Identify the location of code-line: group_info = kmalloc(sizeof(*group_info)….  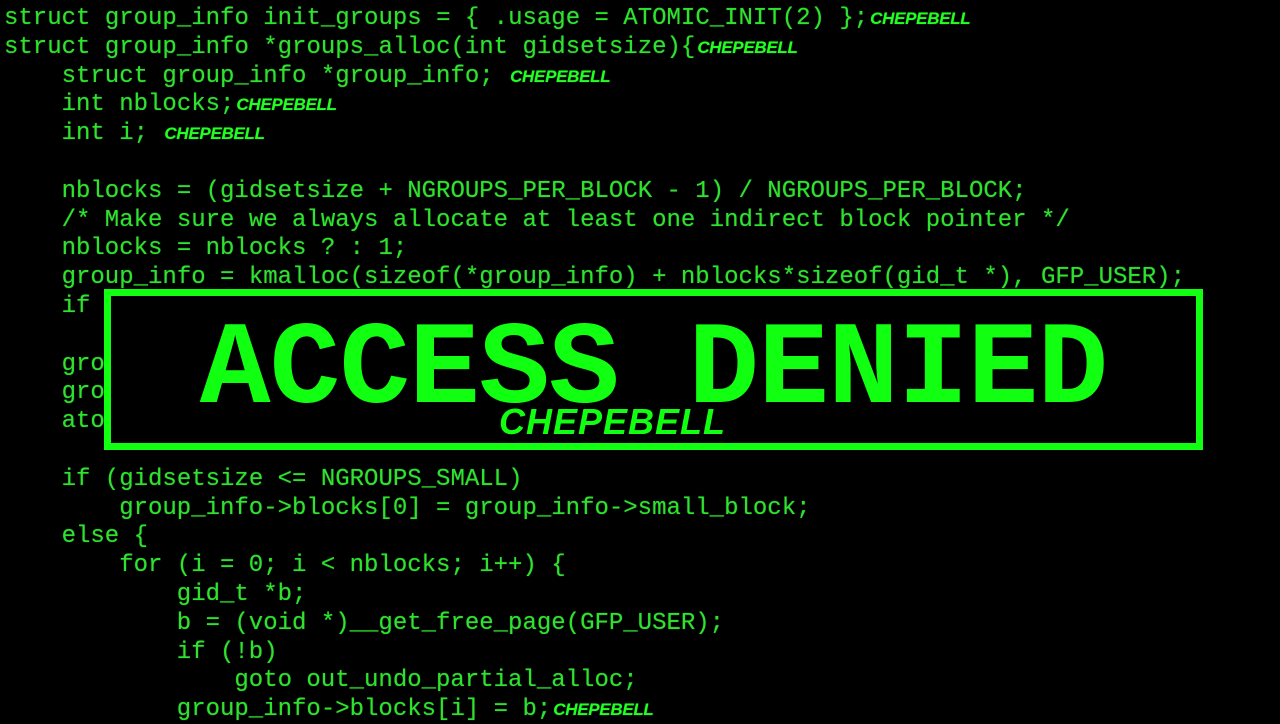
(623, 277).